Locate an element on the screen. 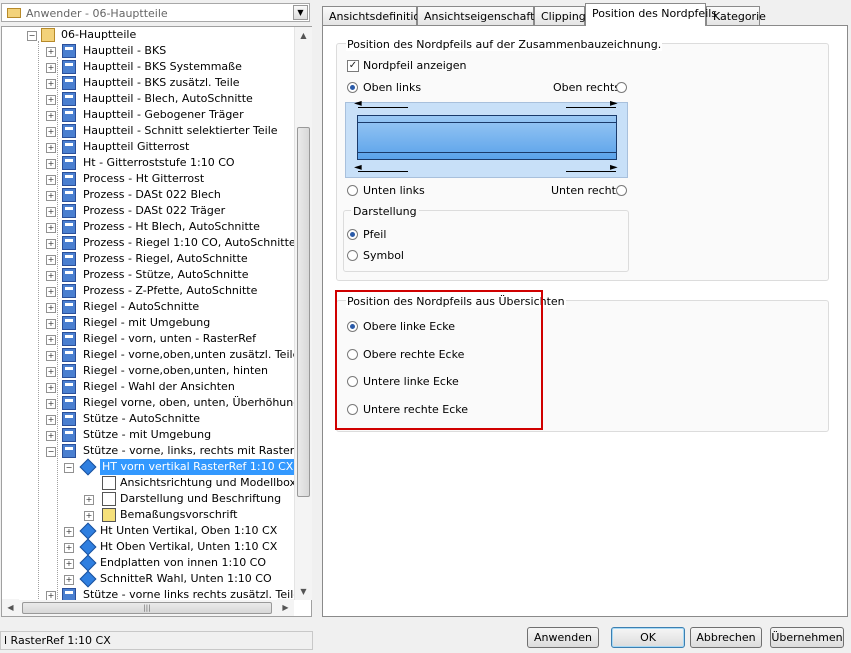 Image resolution: width=851 pixels, height=653 pixels. tree-item-label: Endplatten von innen 1:10 CO is located at coordinates (183, 562).